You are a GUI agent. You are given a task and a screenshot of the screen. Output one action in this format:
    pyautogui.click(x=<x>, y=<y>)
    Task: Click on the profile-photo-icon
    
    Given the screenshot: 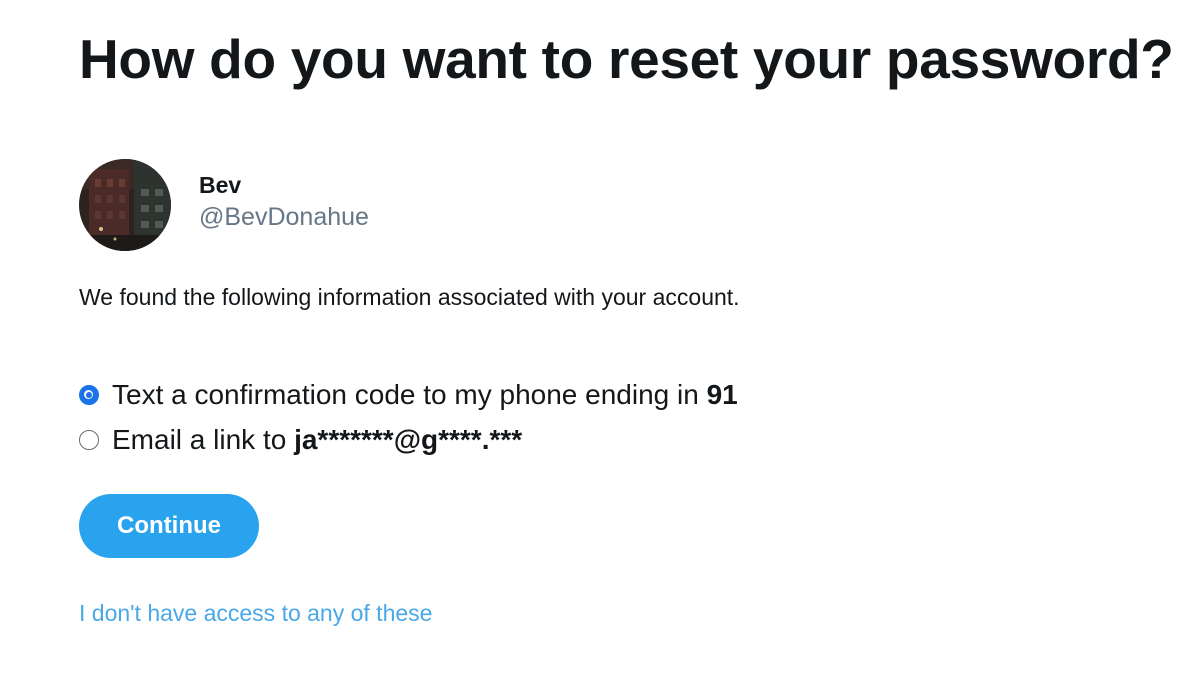 What is the action you would take?
    pyautogui.click(x=125, y=205)
    